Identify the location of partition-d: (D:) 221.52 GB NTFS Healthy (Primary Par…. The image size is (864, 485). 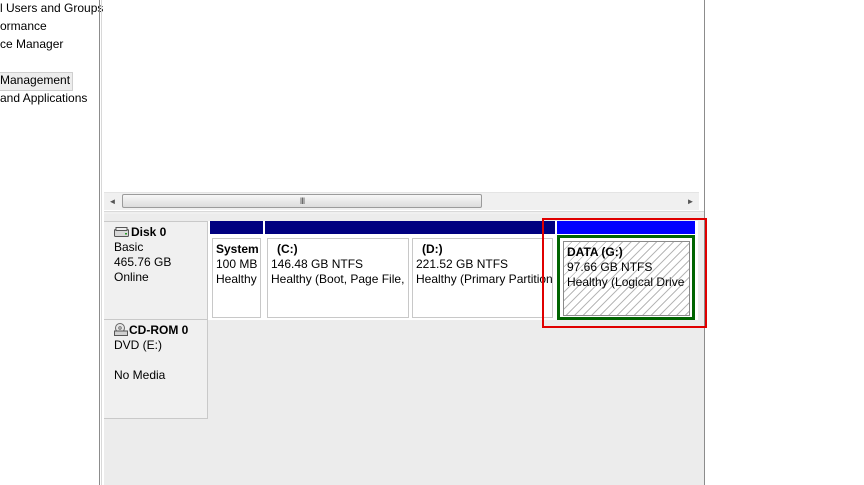
(482, 270).